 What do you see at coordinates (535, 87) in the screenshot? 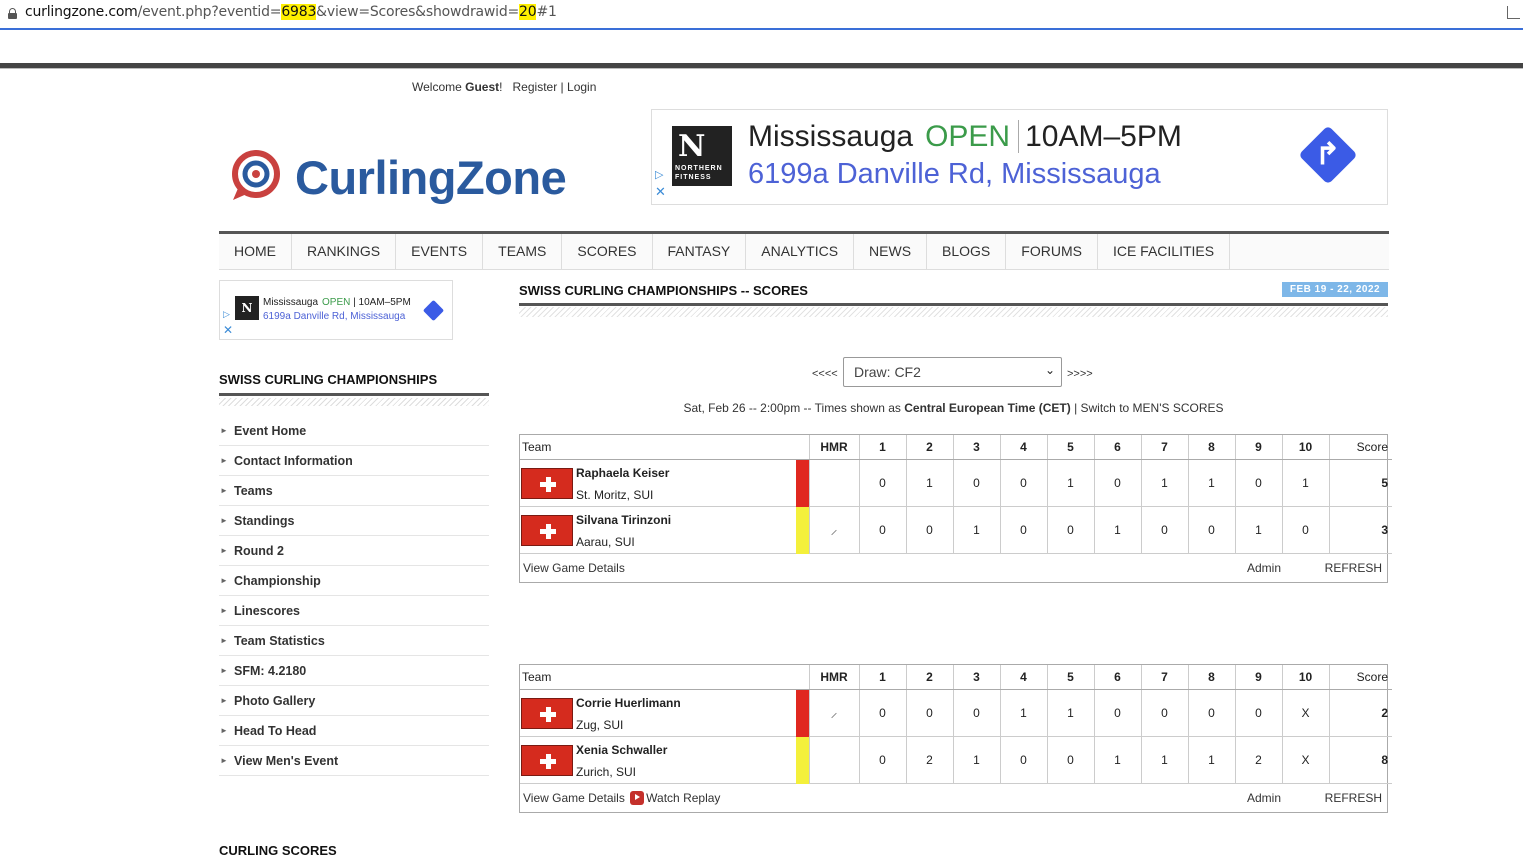
I see `register-link: Register` at bounding box center [535, 87].